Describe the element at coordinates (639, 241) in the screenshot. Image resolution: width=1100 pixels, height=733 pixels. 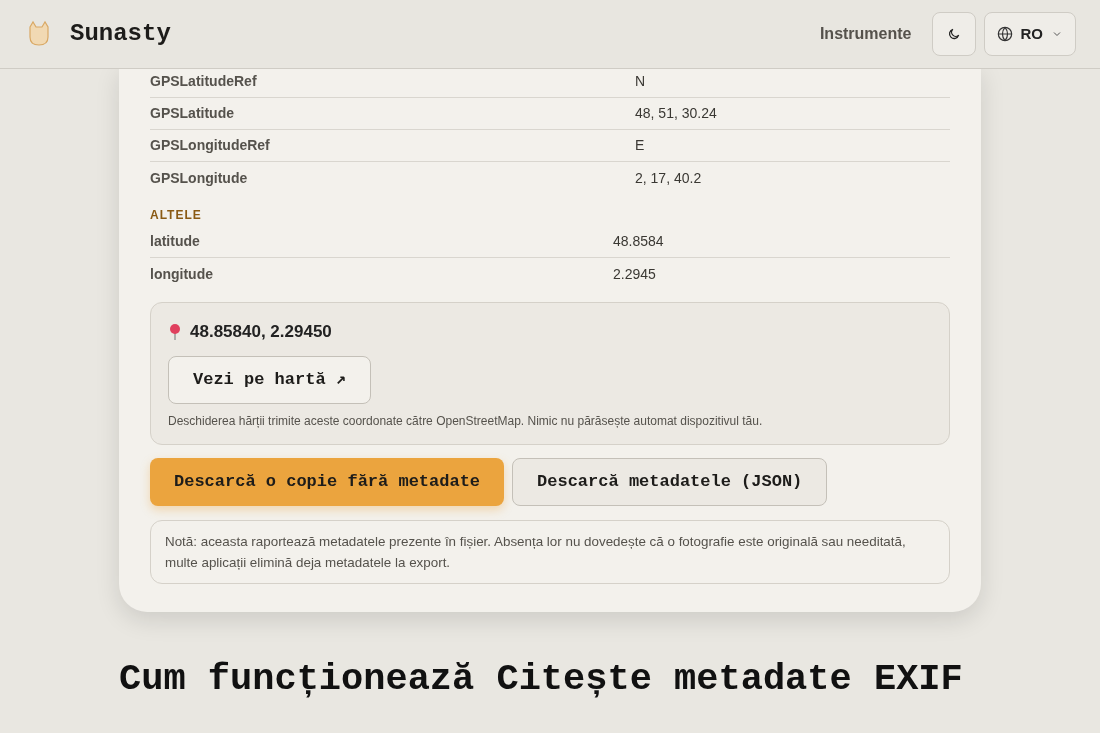
I see `metadata-value: 48.8584` at that location.